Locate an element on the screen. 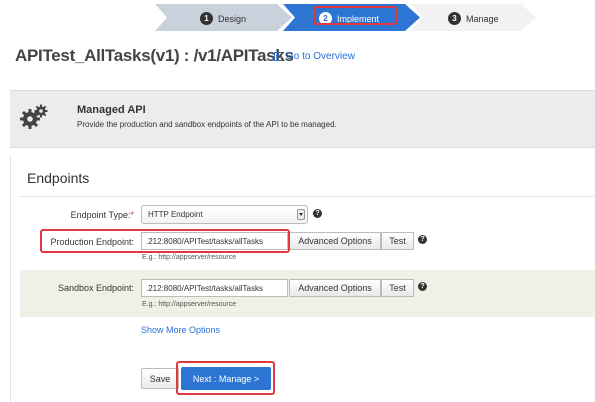  sandbox-endpoint-label: Sandbox Endpoint: is located at coordinates (95, 288).